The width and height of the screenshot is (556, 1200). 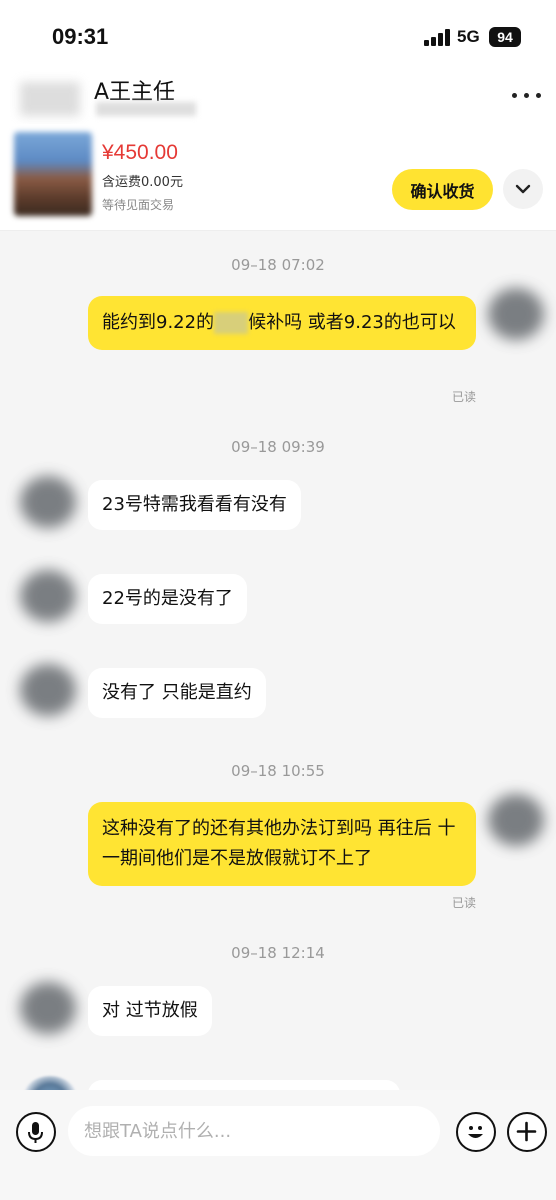 I want to click on message-text: 这种没有了的还有其他办法订到吗 再往后 十一期间他们是不是放假就订不上了, so click(x=279, y=843).